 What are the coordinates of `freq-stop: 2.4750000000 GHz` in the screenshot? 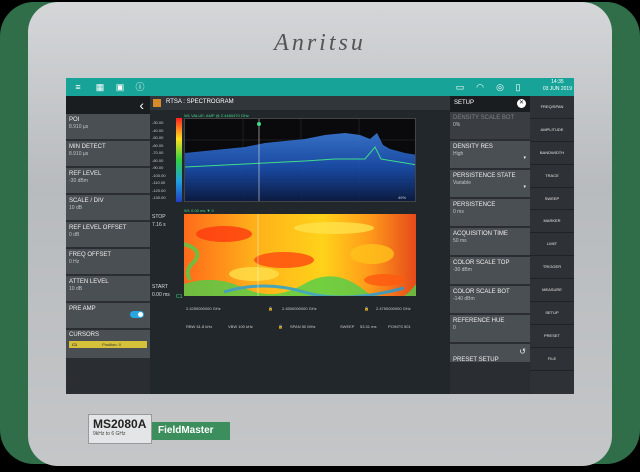 It's located at (393, 308).